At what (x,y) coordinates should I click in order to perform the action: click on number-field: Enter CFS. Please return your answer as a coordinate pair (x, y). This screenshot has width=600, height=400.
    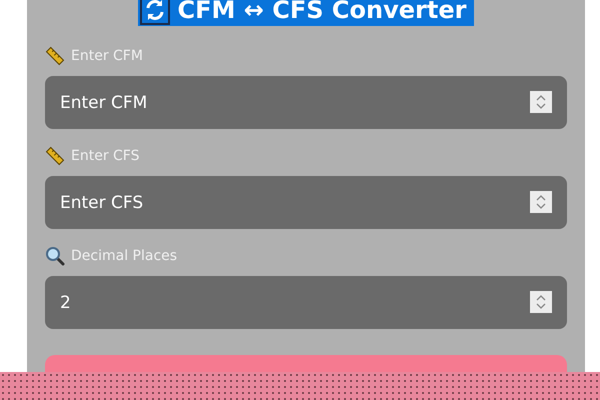
    Looking at the image, I should click on (306, 202).